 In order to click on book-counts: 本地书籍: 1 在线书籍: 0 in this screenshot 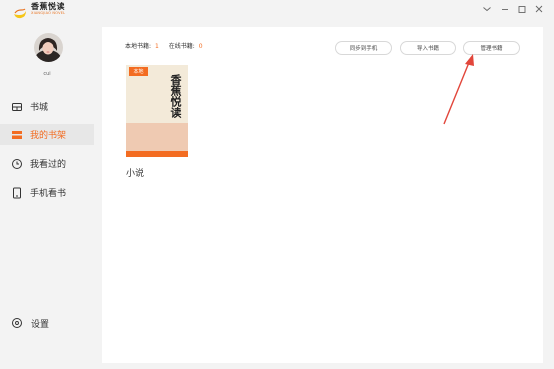, I will do `click(169, 45)`.